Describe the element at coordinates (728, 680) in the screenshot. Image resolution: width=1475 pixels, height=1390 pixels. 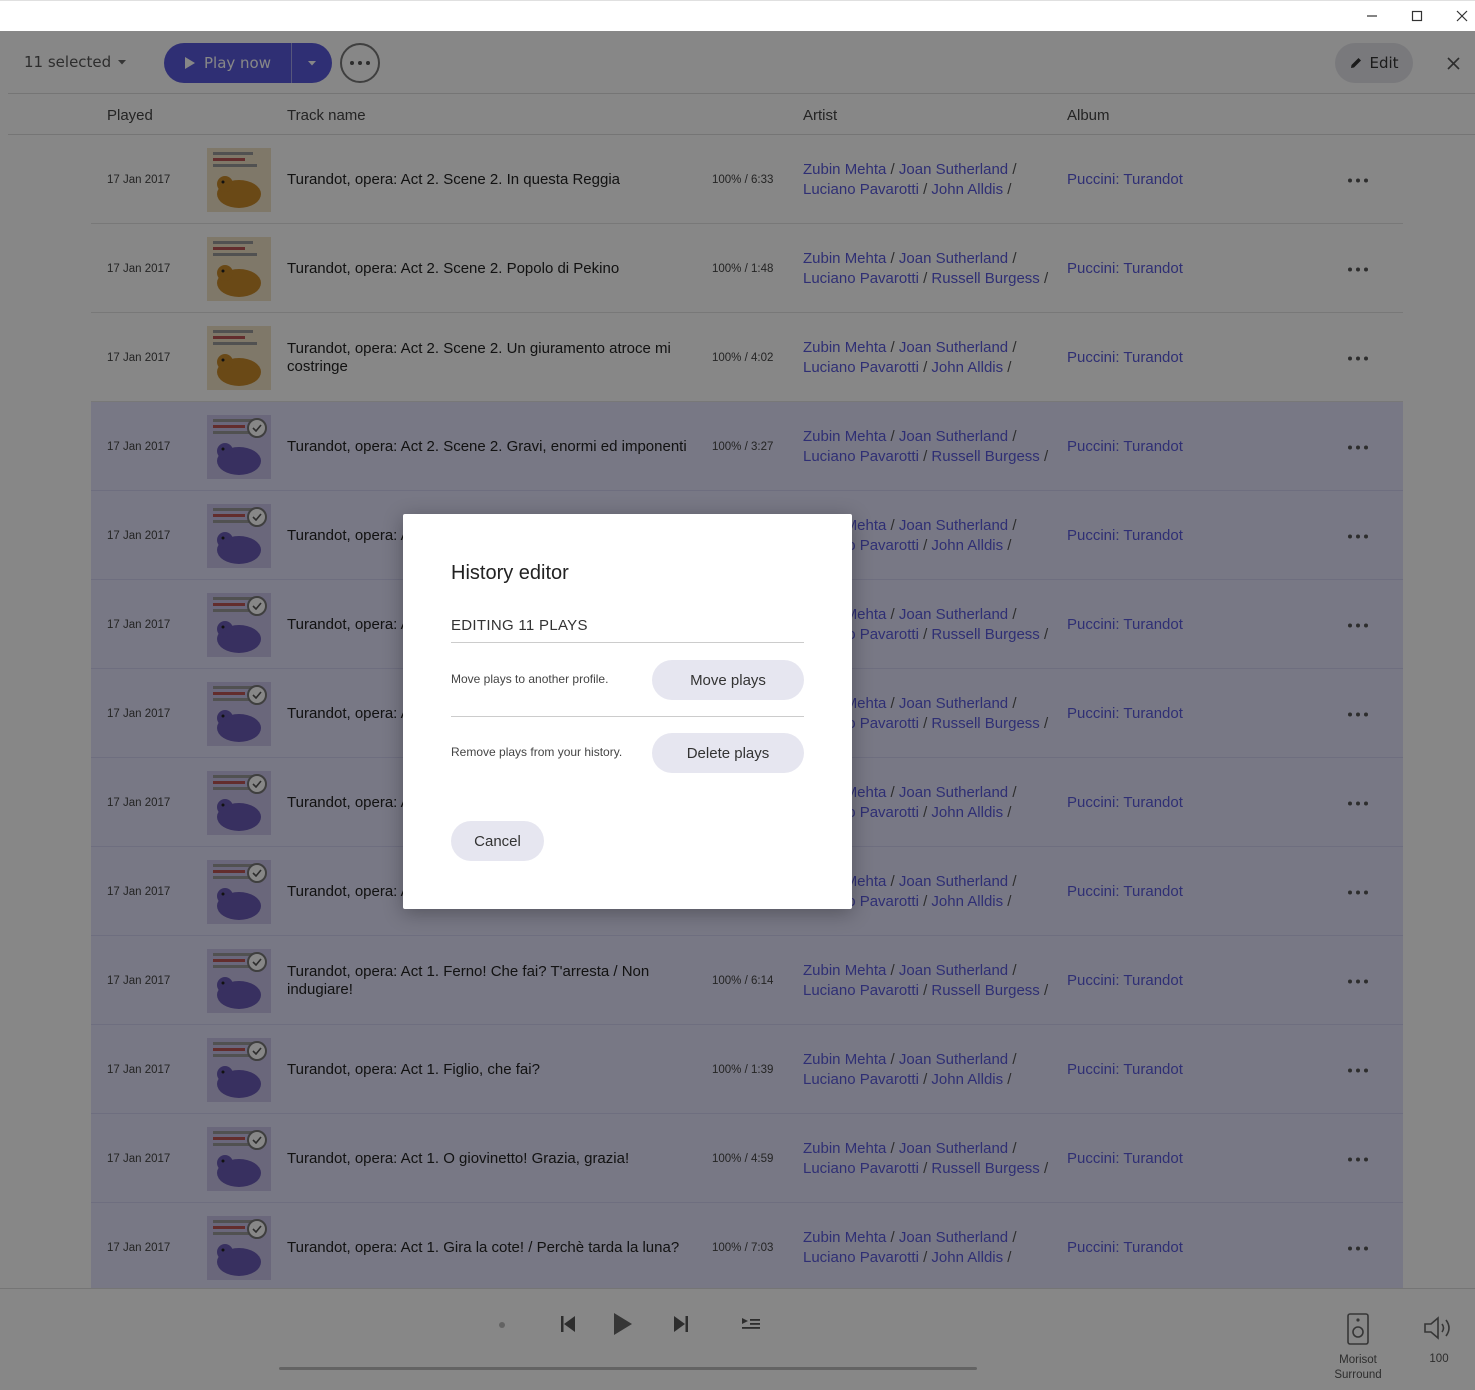
I see `move-plays-button: Move plays` at that location.